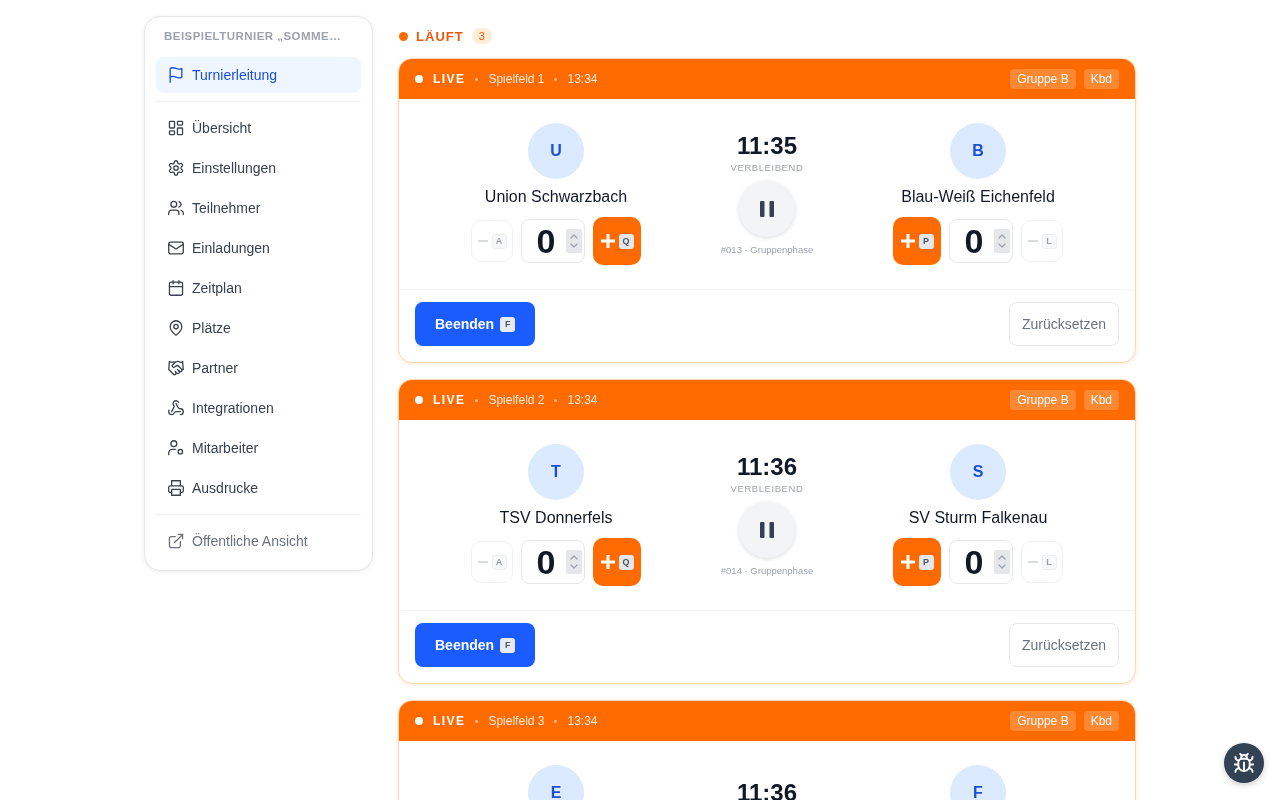  What do you see at coordinates (258, 368) in the screenshot?
I see `nav-item: Partner` at bounding box center [258, 368].